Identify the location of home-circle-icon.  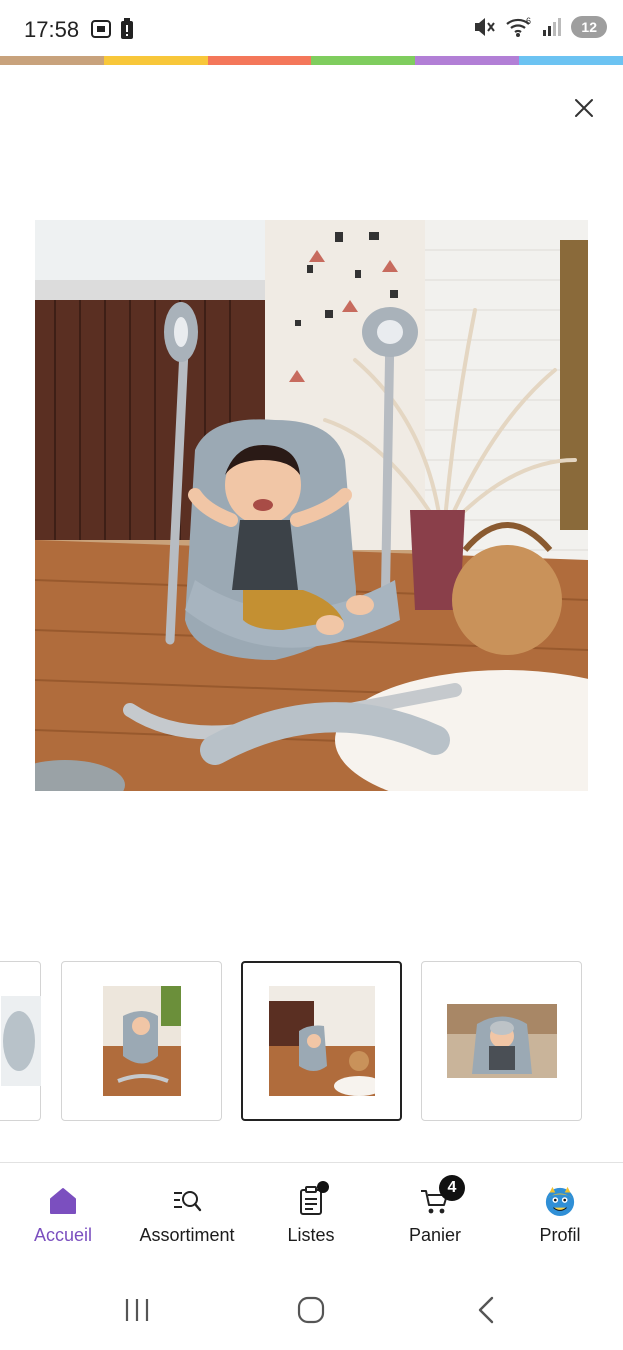
(311, 1310).